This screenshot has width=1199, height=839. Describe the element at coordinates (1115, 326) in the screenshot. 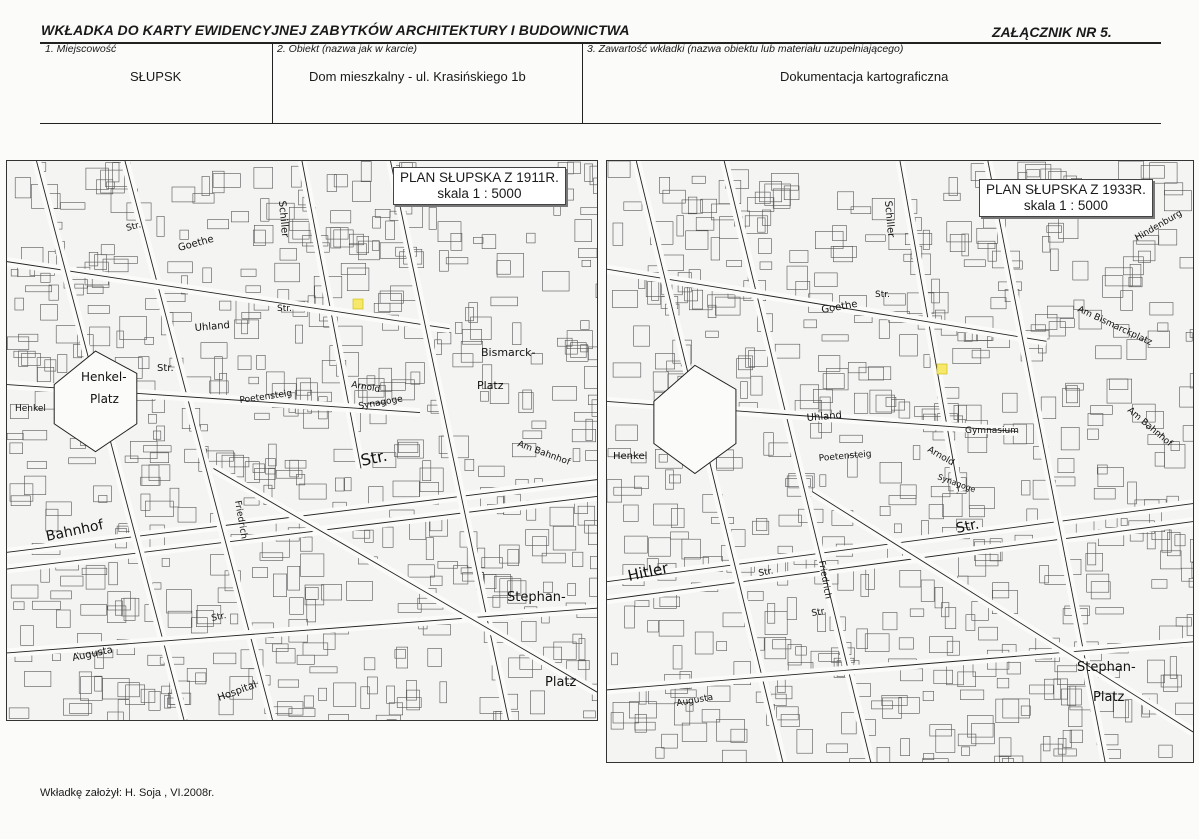

I see `street-label: Am Bismarckplatz` at that location.